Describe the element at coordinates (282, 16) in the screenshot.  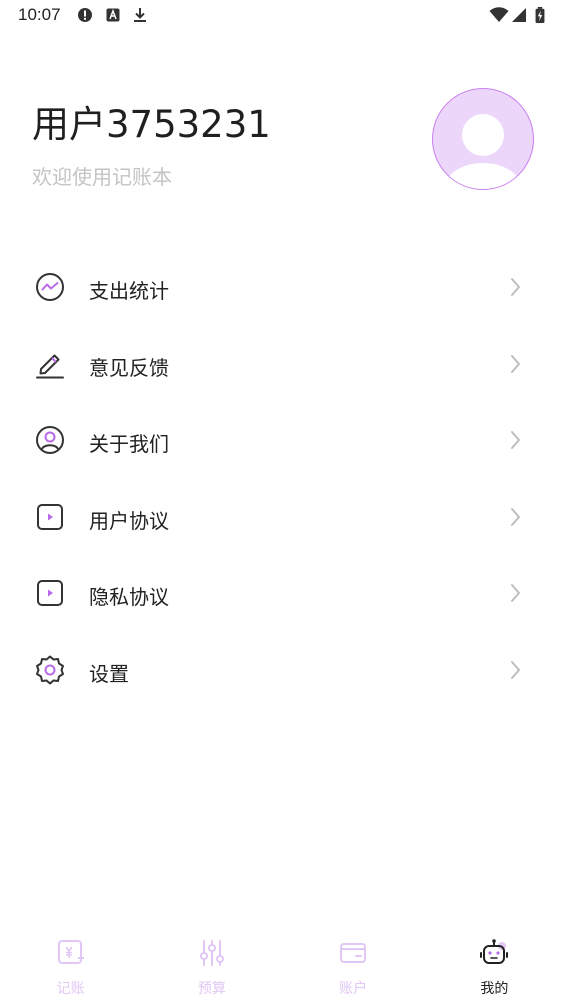
I see `status-bar: 10:07` at that location.